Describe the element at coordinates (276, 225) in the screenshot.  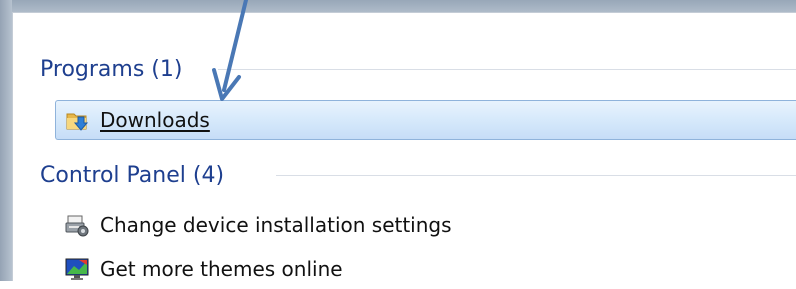
I see `result-item-change-device-installation-settings-label: Change device installation settings` at that location.